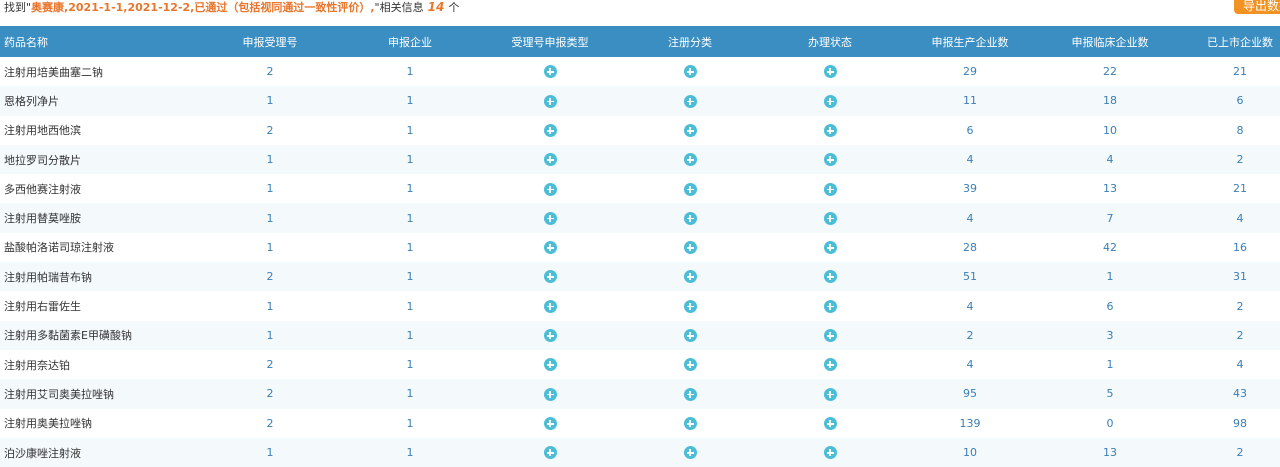 The height and width of the screenshot is (467, 1280). What do you see at coordinates (1230, 130) in the screenshot?
I see `market-count-cell: 8` at bounding box center [1230, 130].